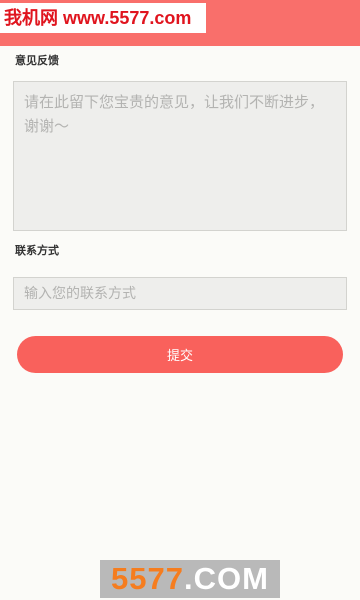 The height and width of the screenshot is (600, 360). I want to click on watermark-top: 我机网 www.5577.com, so click(103, 18).